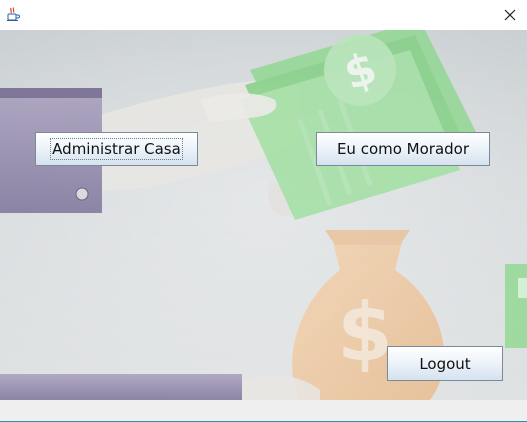 Image resolution: width=527 pixels, height=422 pixels. I want to click on close-icon, so click(510, 15).